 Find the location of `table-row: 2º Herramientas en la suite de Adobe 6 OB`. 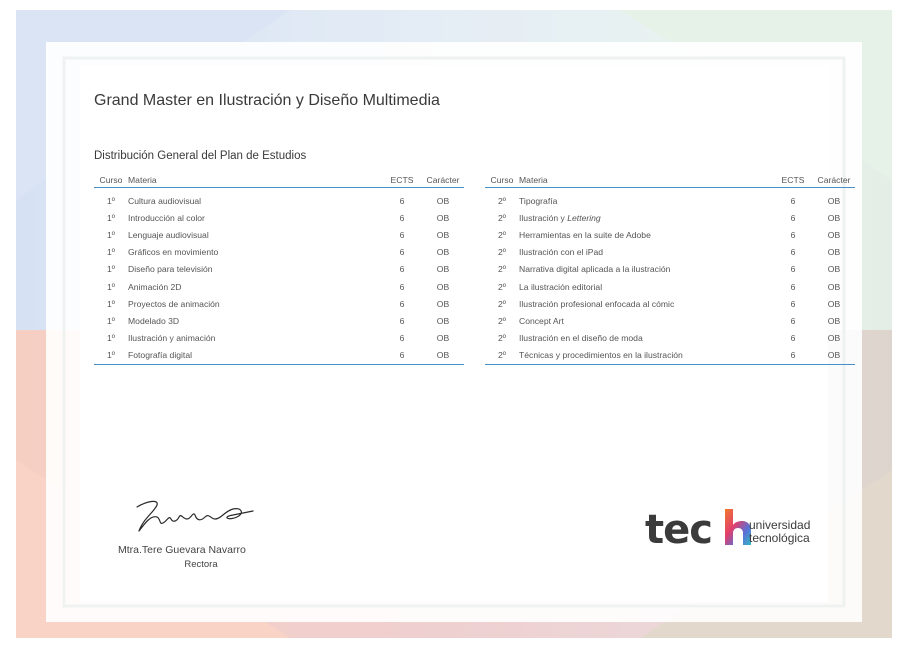

table-row: 2º Herramientas en la suite de Adobe 6 OB is located at coordinates (670, 234).